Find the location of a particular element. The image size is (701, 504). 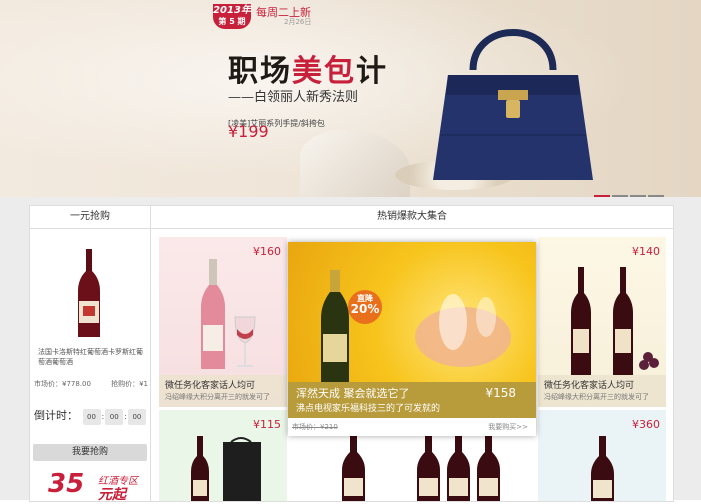

toast-hand-image is located at coordinates (463, 330).